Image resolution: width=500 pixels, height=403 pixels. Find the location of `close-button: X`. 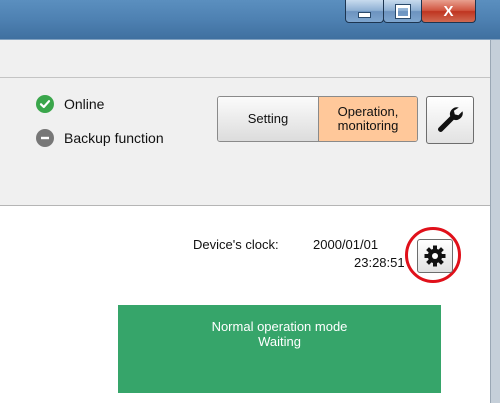

close-button: X is located at coordinates (448, 11).